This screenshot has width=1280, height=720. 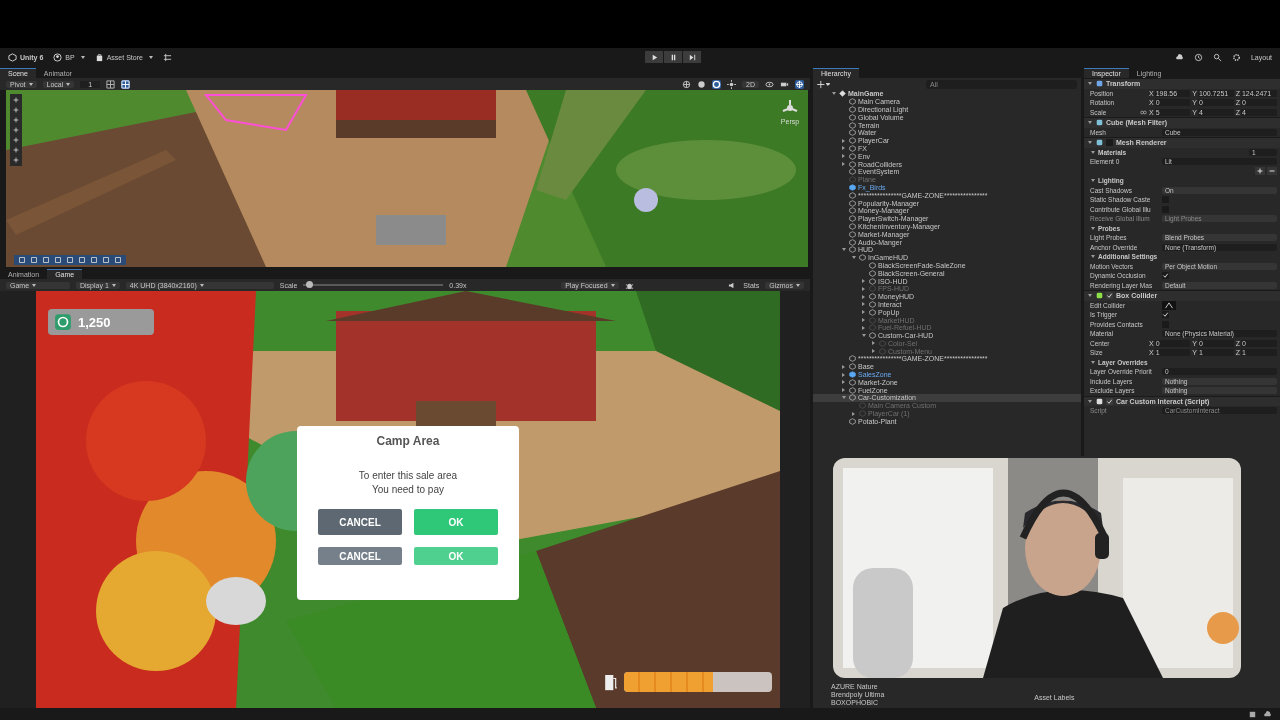 I want to click on globe-icon, so click(x=687, y=84).